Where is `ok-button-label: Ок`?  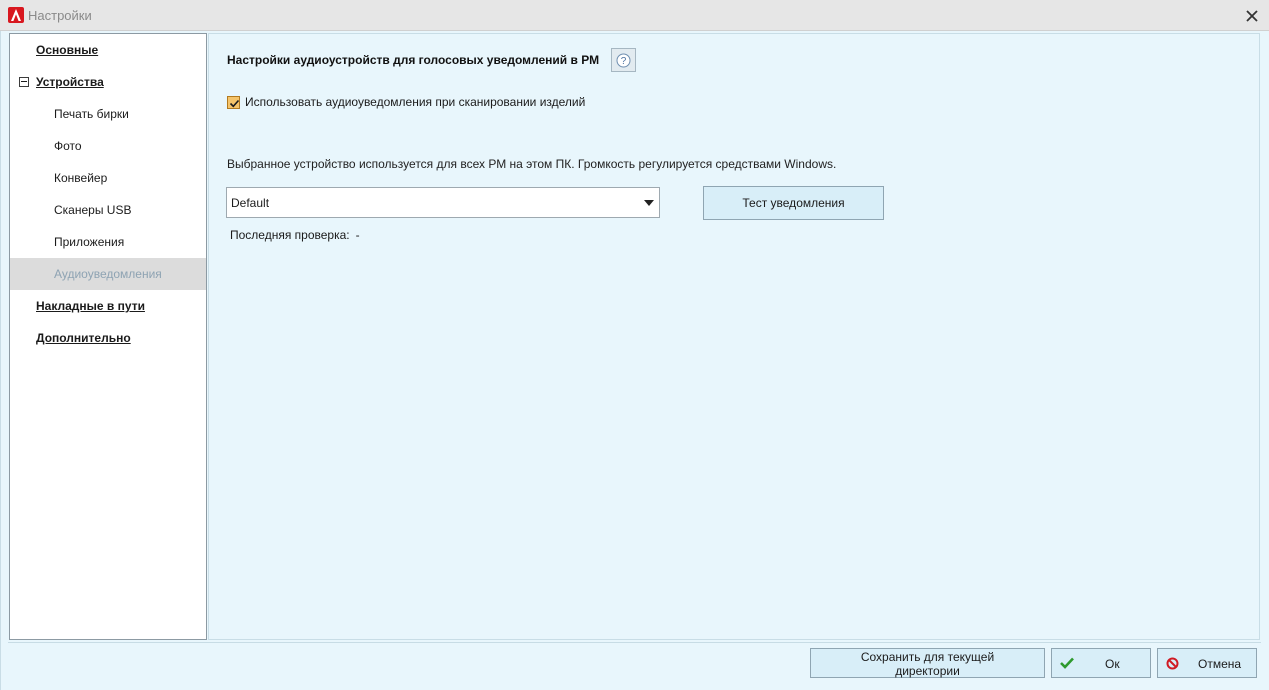 ok-button-label: Ок is located at coordinates (1112, 664).